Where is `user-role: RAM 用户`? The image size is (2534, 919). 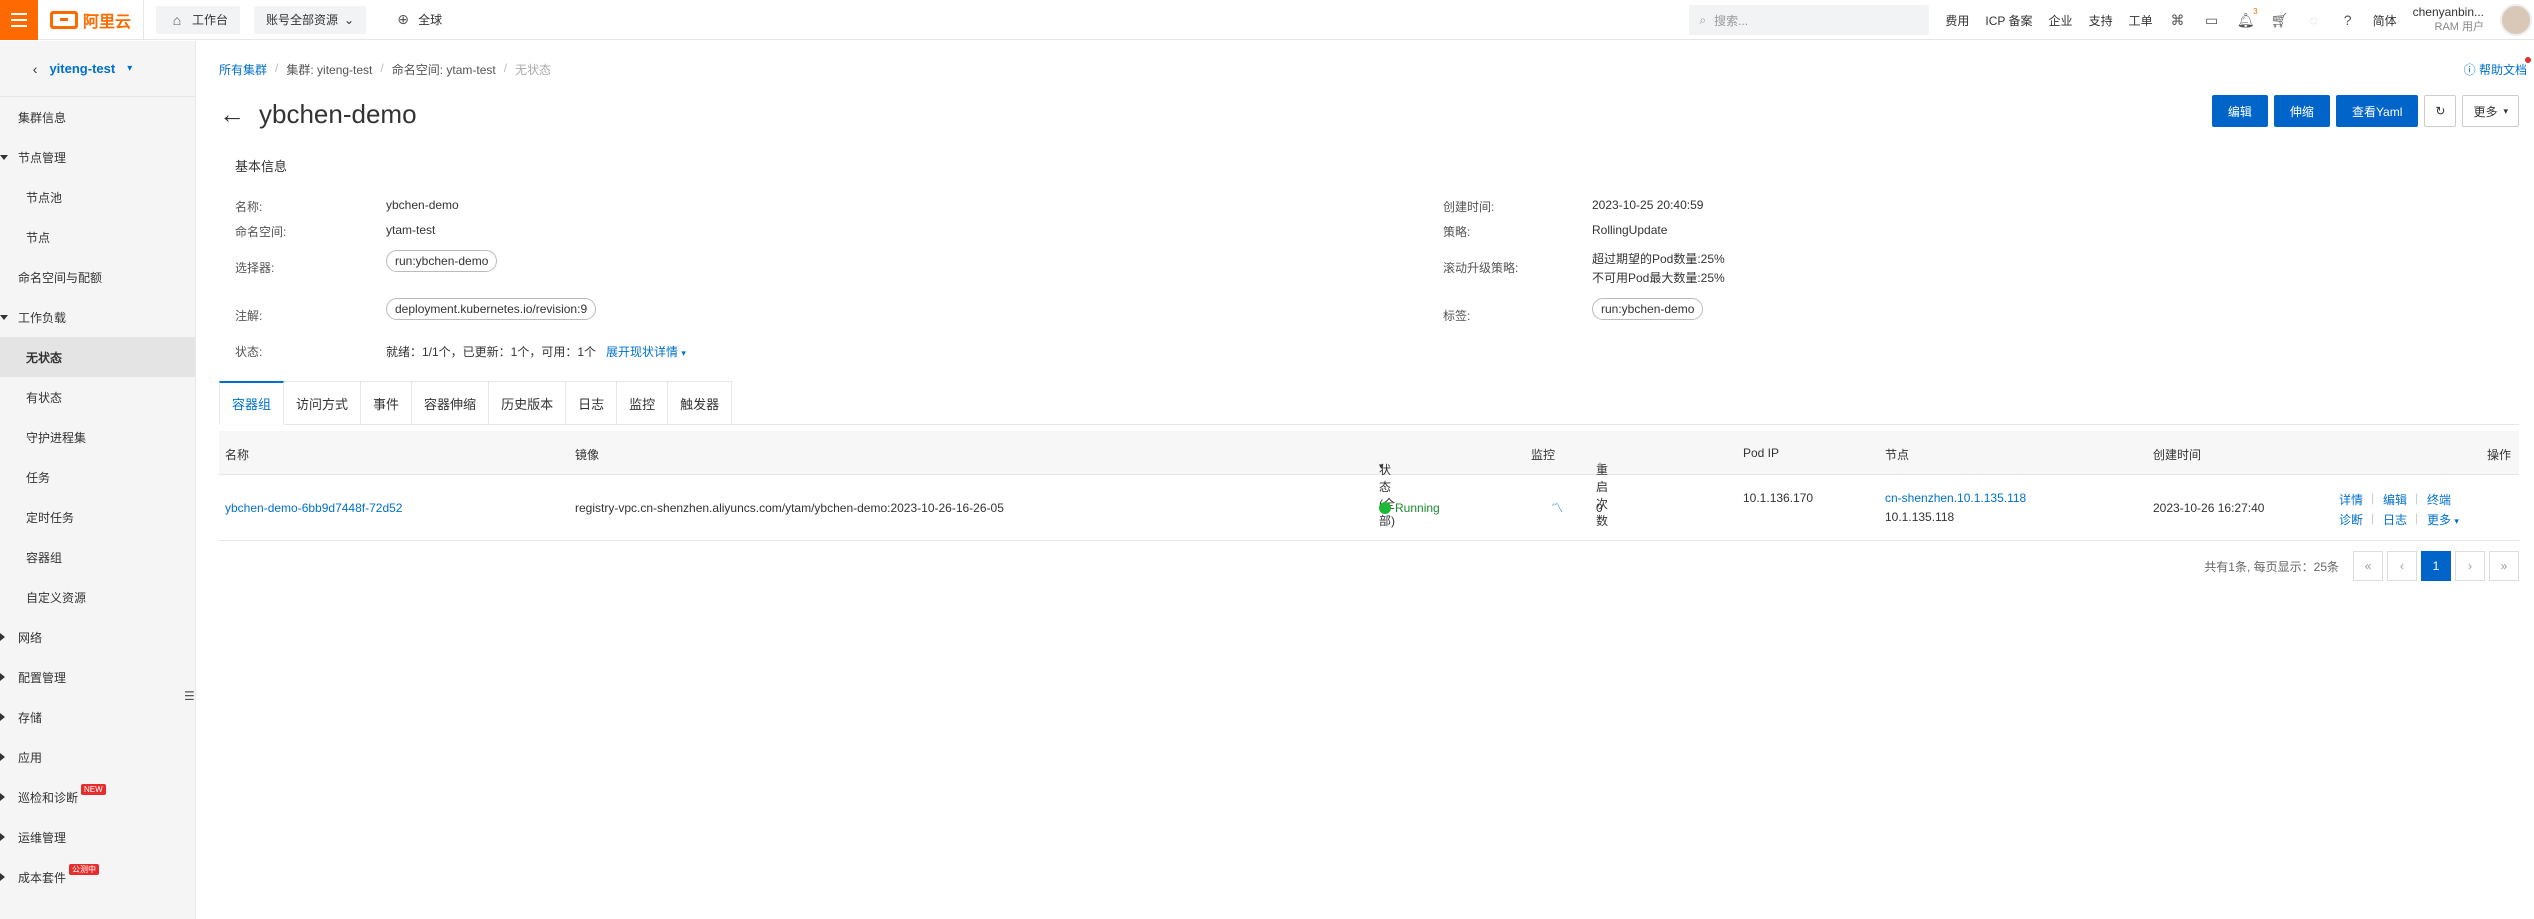 user-role: RAM 用户 is located at coordinates (2459, 27).